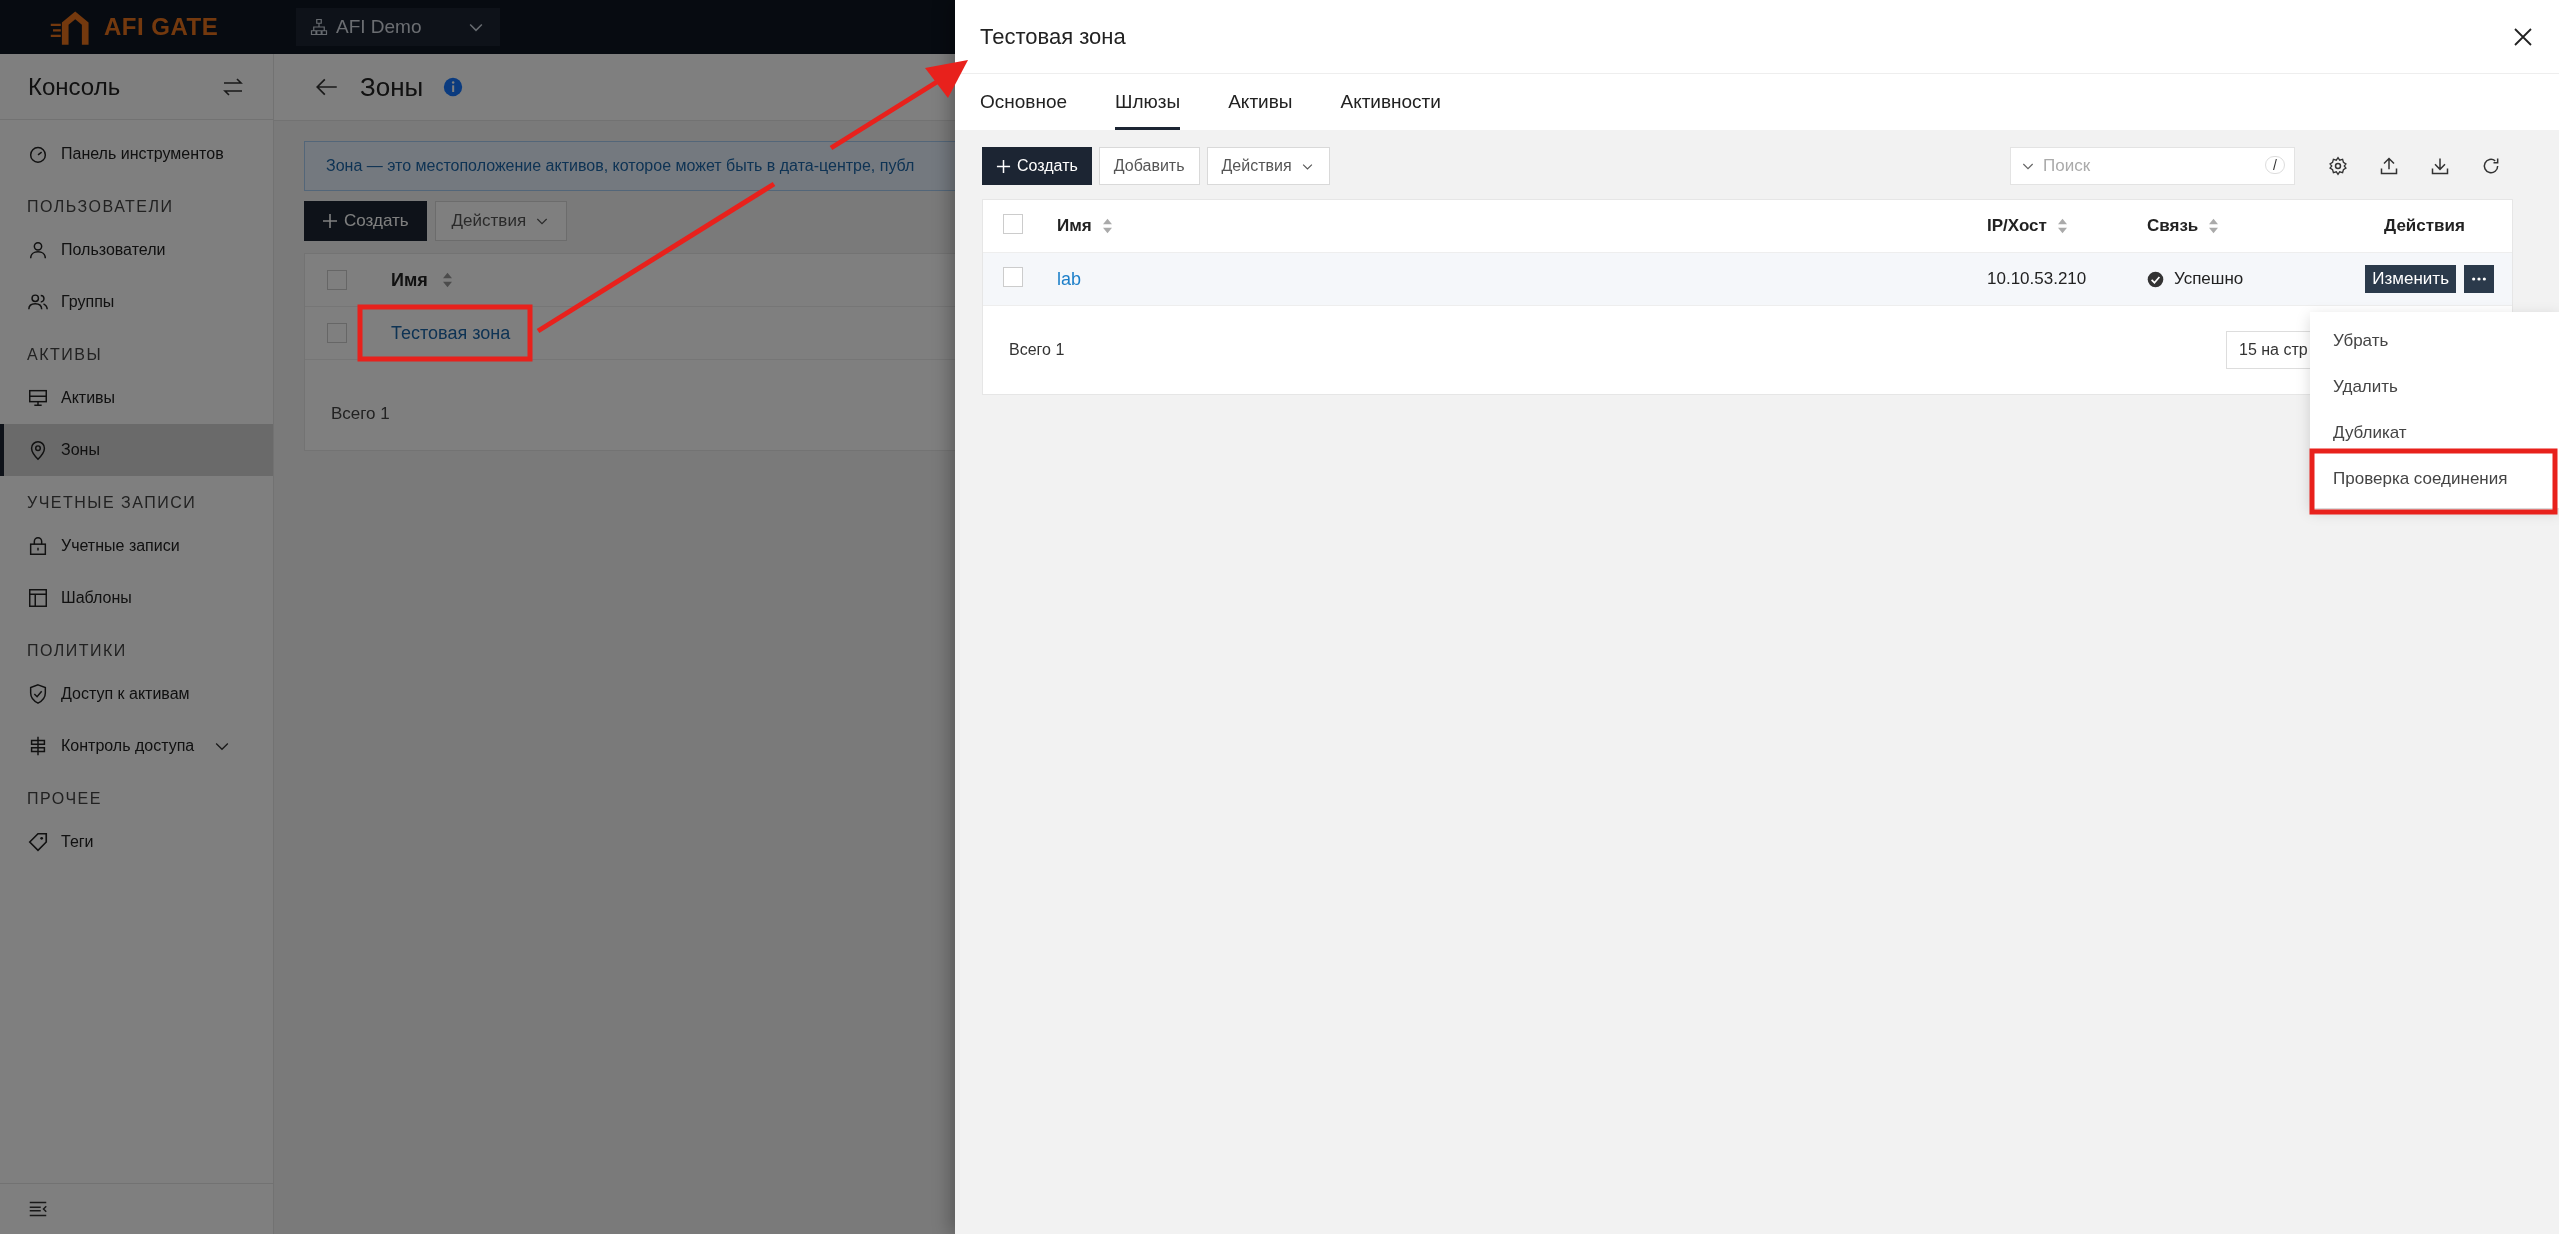 The width and height of the screenshot is (2559, 1234). What do you see at coordinates (1390, 102) in the screenshot?
I see `tab: Активности` at bounding box center [1390, 102].